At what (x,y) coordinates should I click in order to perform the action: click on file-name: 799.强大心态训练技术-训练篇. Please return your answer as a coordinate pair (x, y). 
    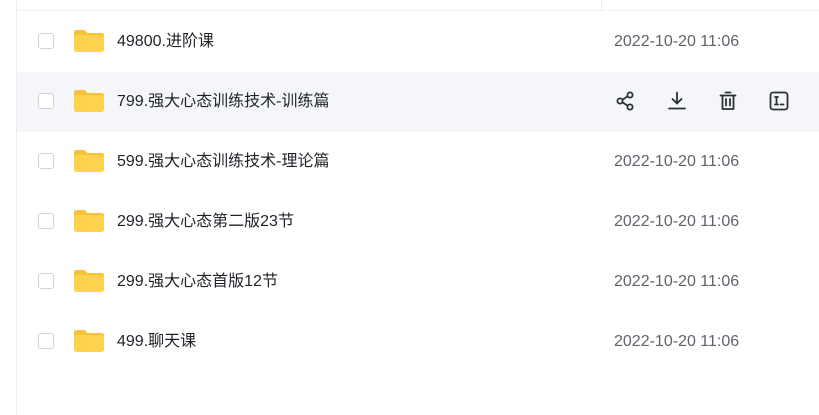
    Looking at the image, I should click on (223, 102).